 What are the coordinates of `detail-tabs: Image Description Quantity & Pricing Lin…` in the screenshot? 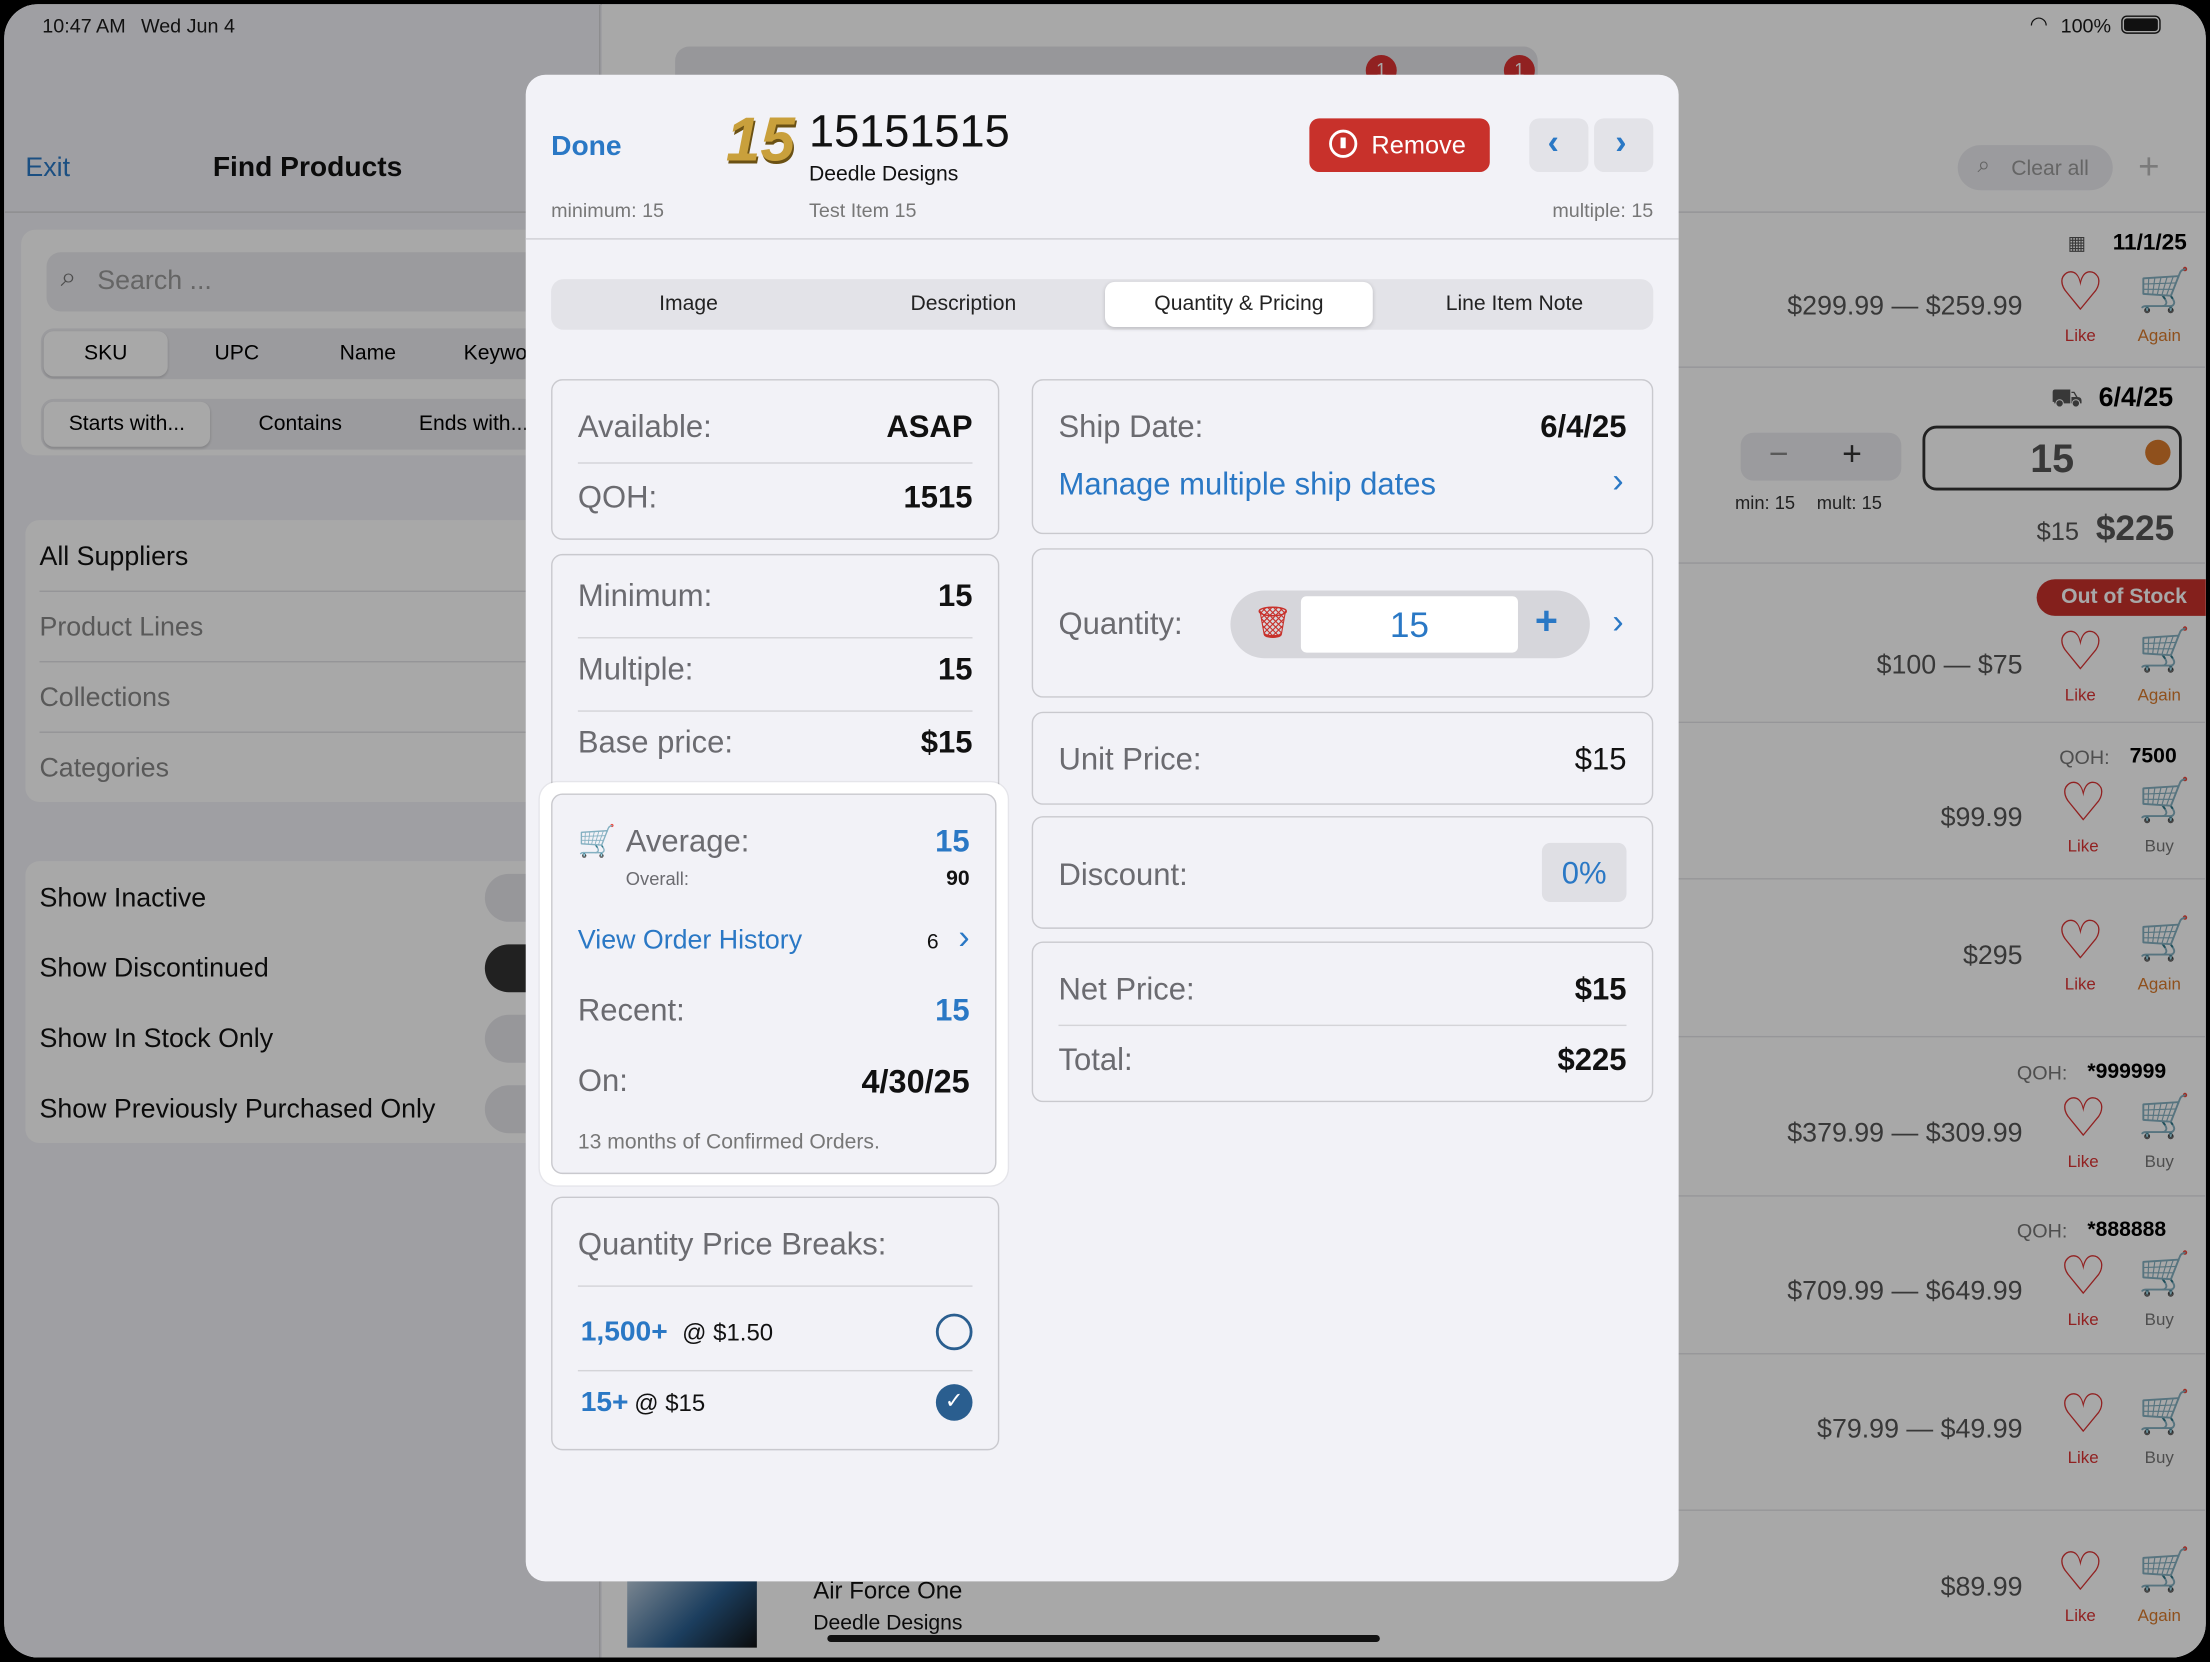 It's located at (1102, 304).